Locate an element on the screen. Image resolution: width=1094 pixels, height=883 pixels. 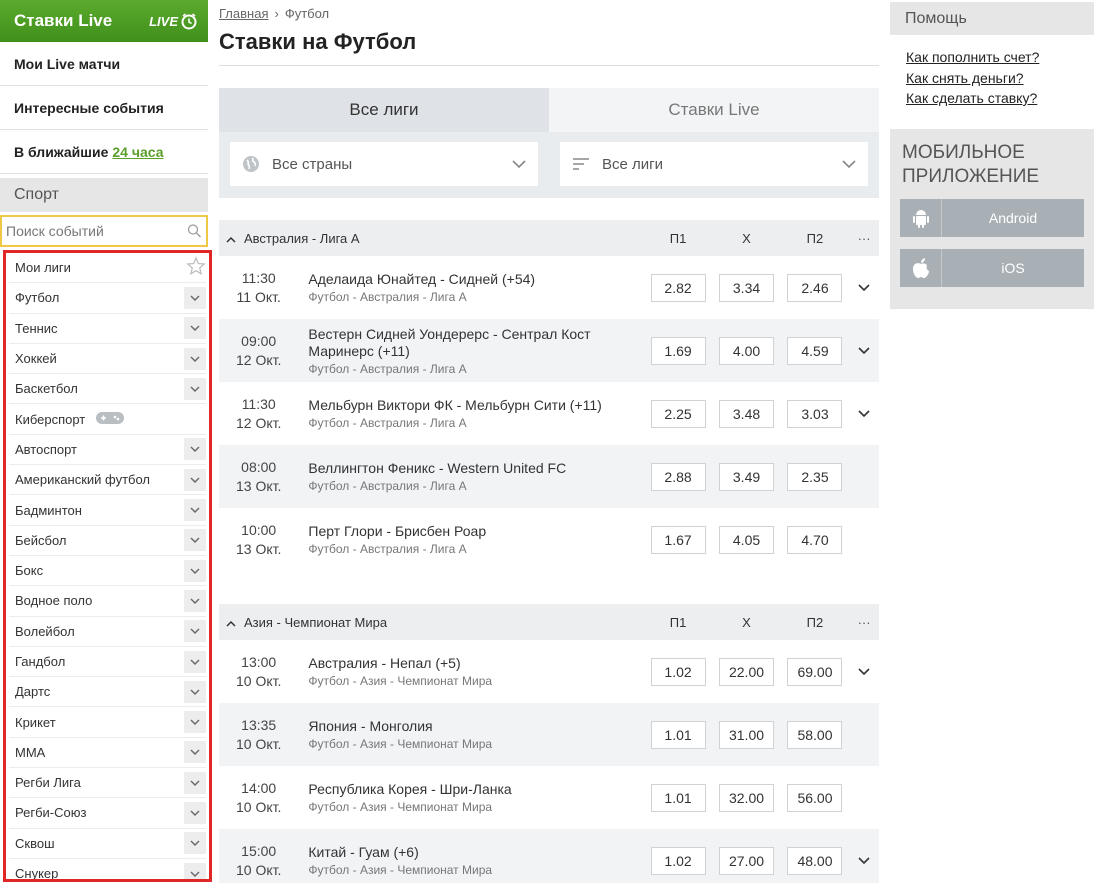
sport-item: Футбол is located at coordinates (107, 298).